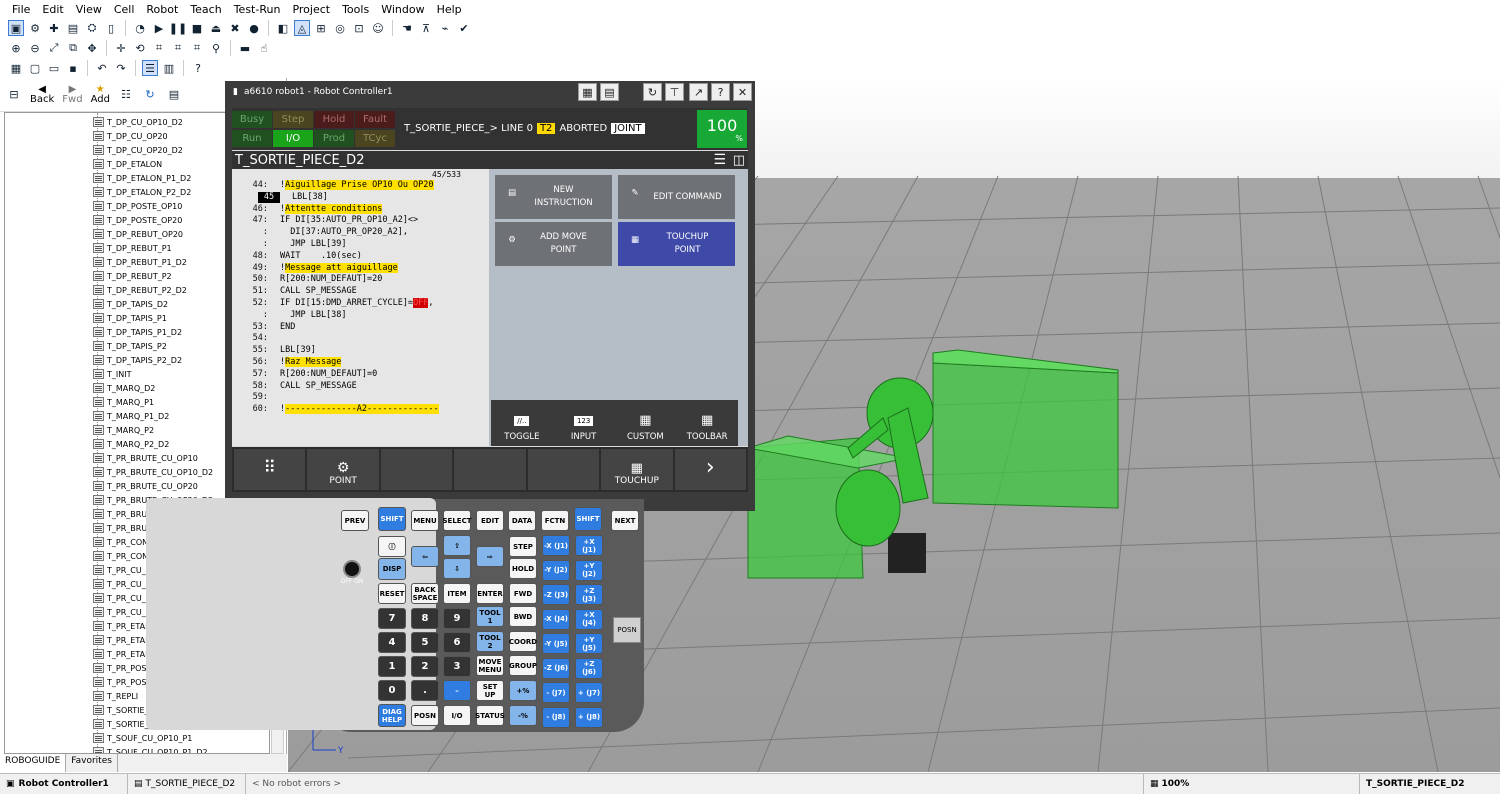 The width and height of the screenshot is (1500, 794). Describe the element at coordinates (425, 593) in the screenshot. I see `backspace-key: BACK SPACE` at that location.